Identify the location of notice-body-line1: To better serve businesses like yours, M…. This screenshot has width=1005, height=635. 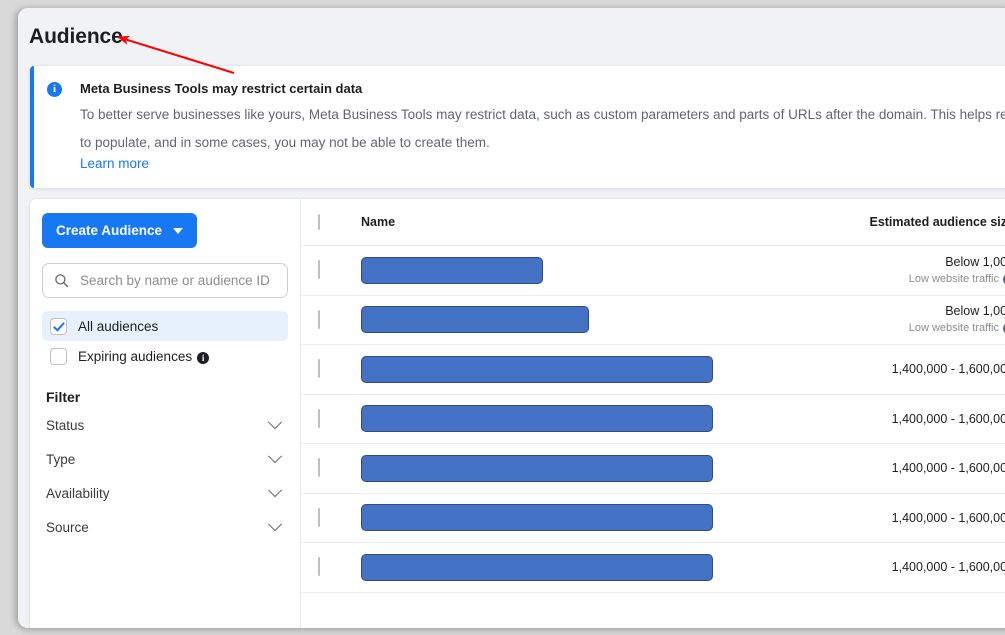
(542, 114).